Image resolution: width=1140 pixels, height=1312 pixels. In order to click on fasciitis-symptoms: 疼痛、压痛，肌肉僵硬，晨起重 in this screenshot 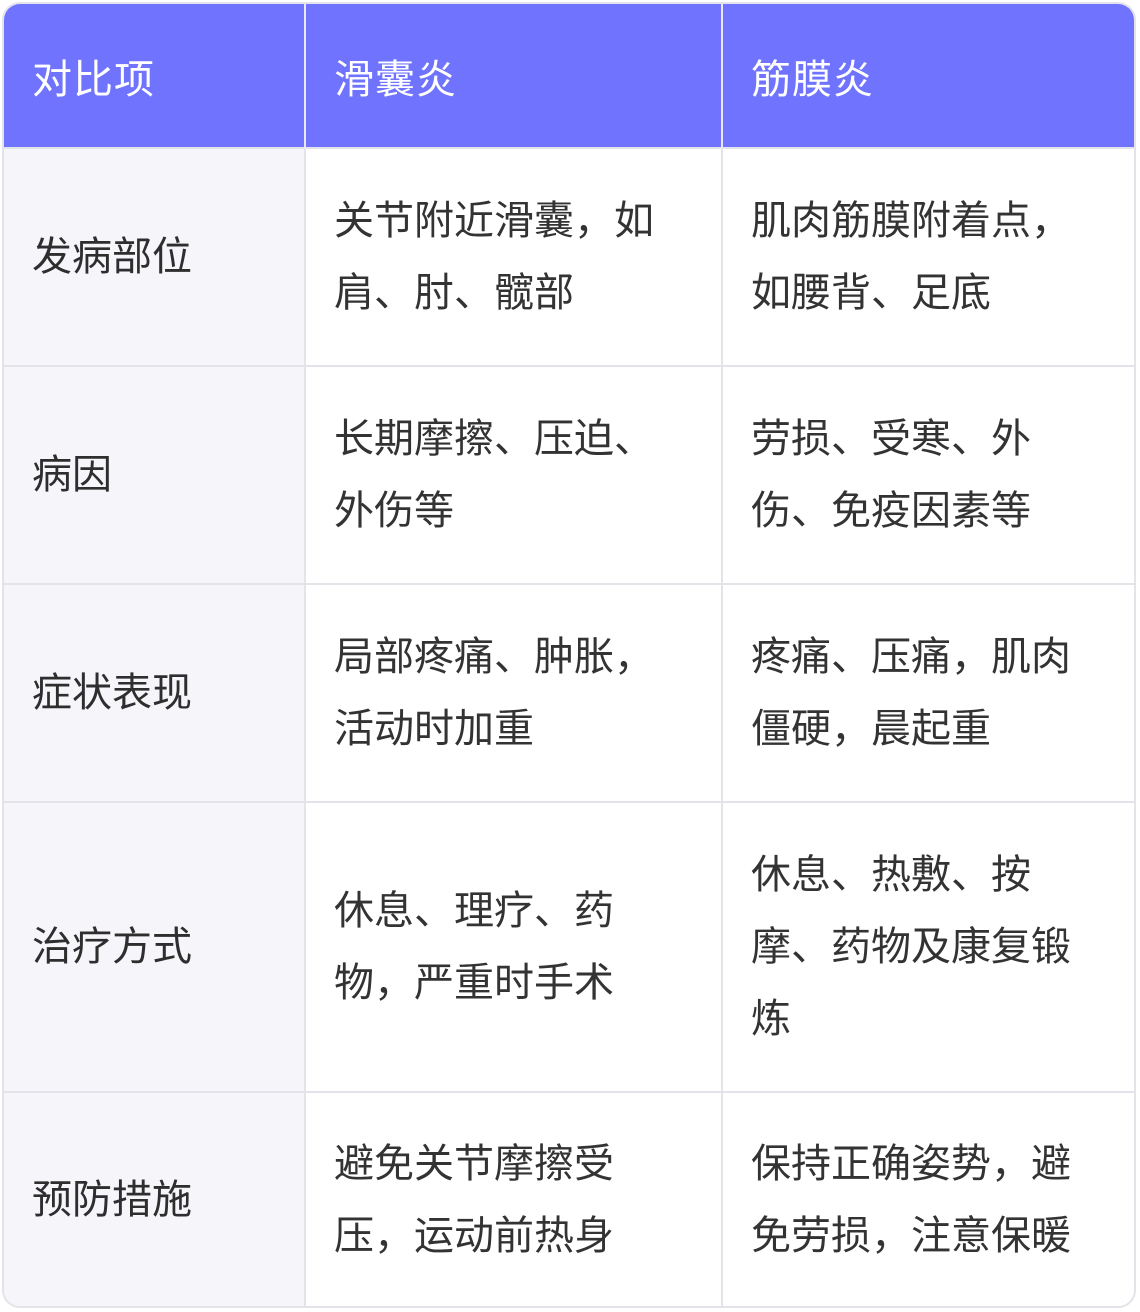, I will do `click(928, 692)`.